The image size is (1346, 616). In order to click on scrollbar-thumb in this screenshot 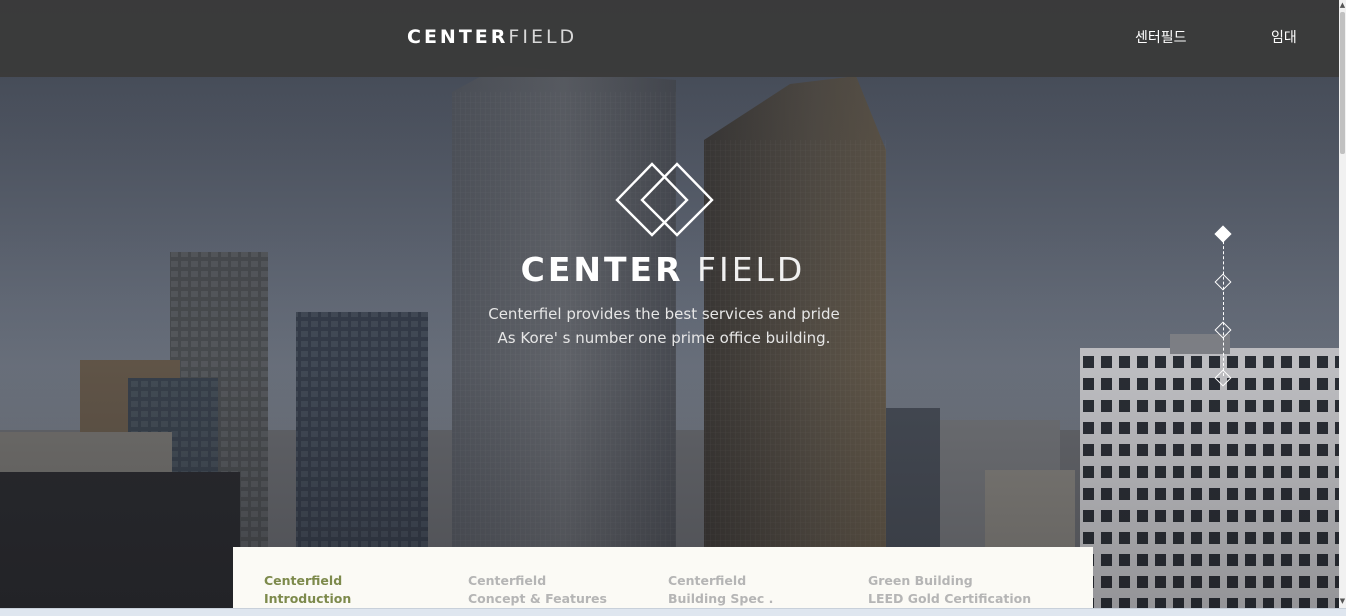, I will do `click(1342, 83)`.